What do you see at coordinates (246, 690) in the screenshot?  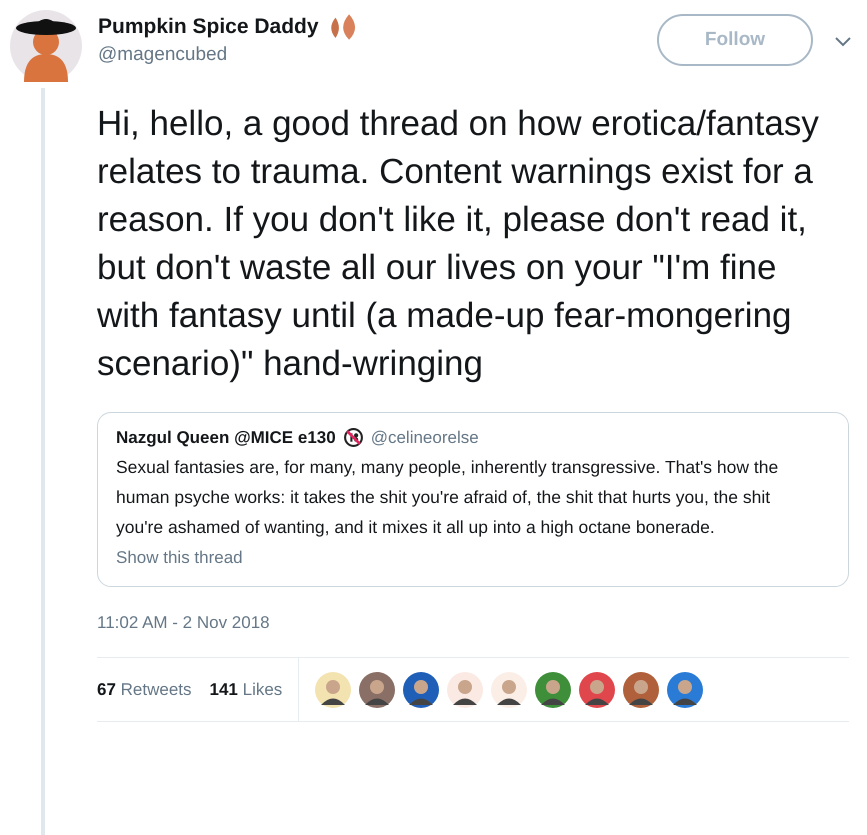 I see `stat-link: 141 Likes` at bounding box center [246, 690].